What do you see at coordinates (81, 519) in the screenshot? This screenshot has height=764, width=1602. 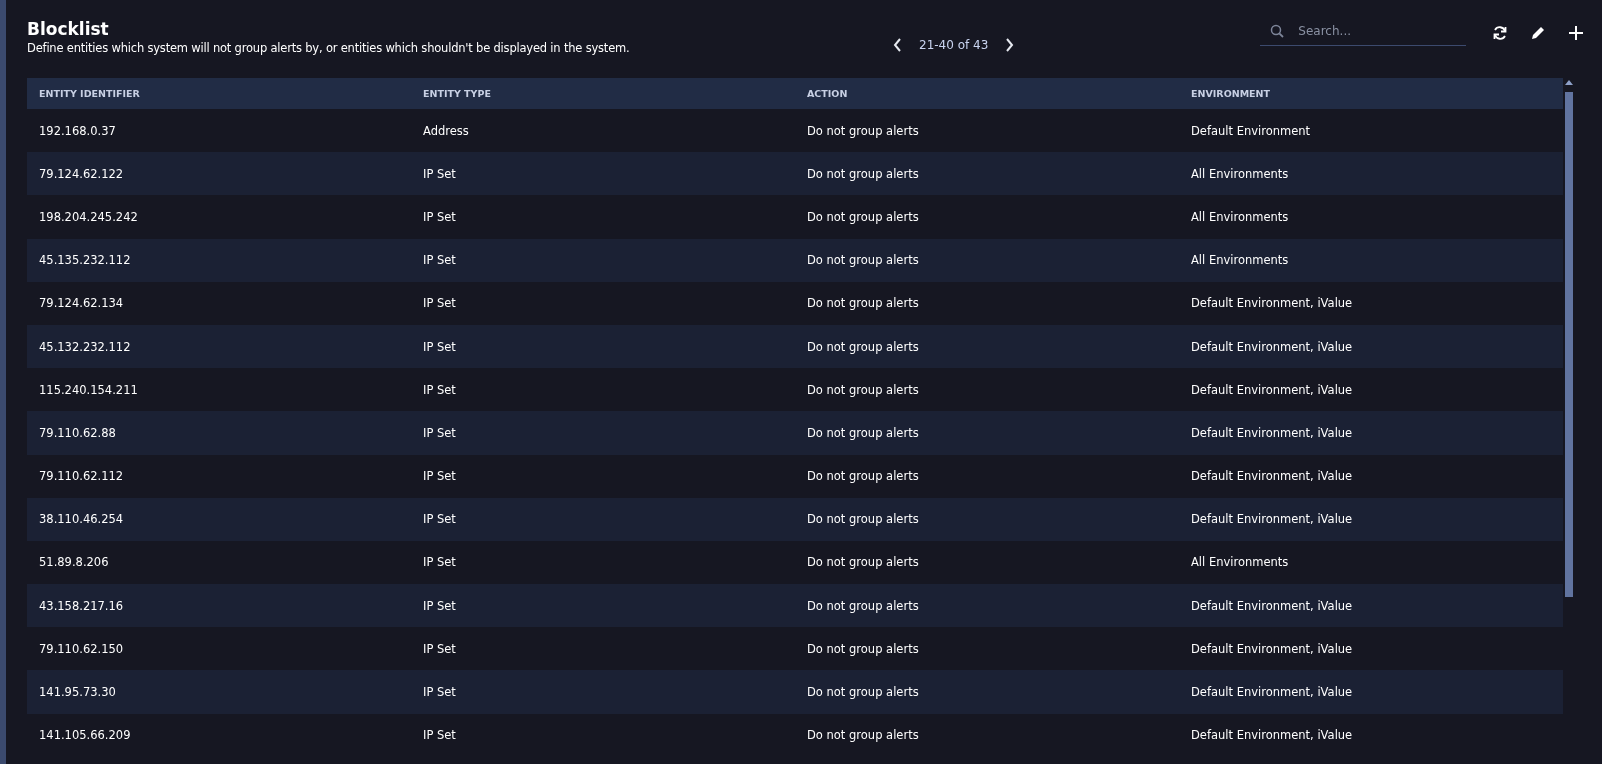 I see `table-cell: 38.110.46.254` at bounding box center [81, 519].